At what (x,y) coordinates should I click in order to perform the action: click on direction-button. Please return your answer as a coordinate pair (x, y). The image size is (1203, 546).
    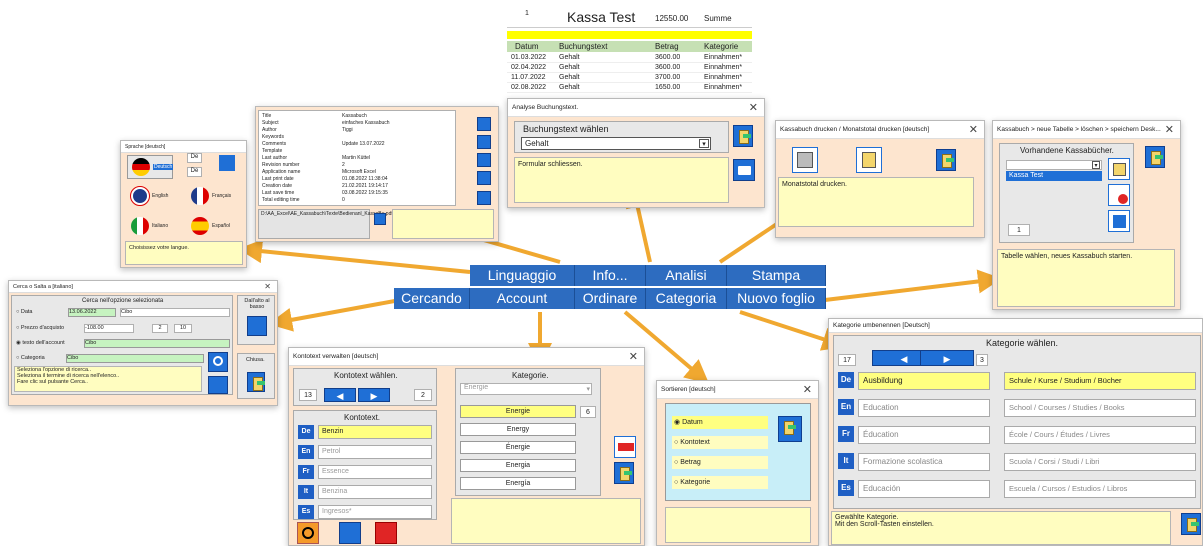
    Looking at the image, I should click on (257, 326).